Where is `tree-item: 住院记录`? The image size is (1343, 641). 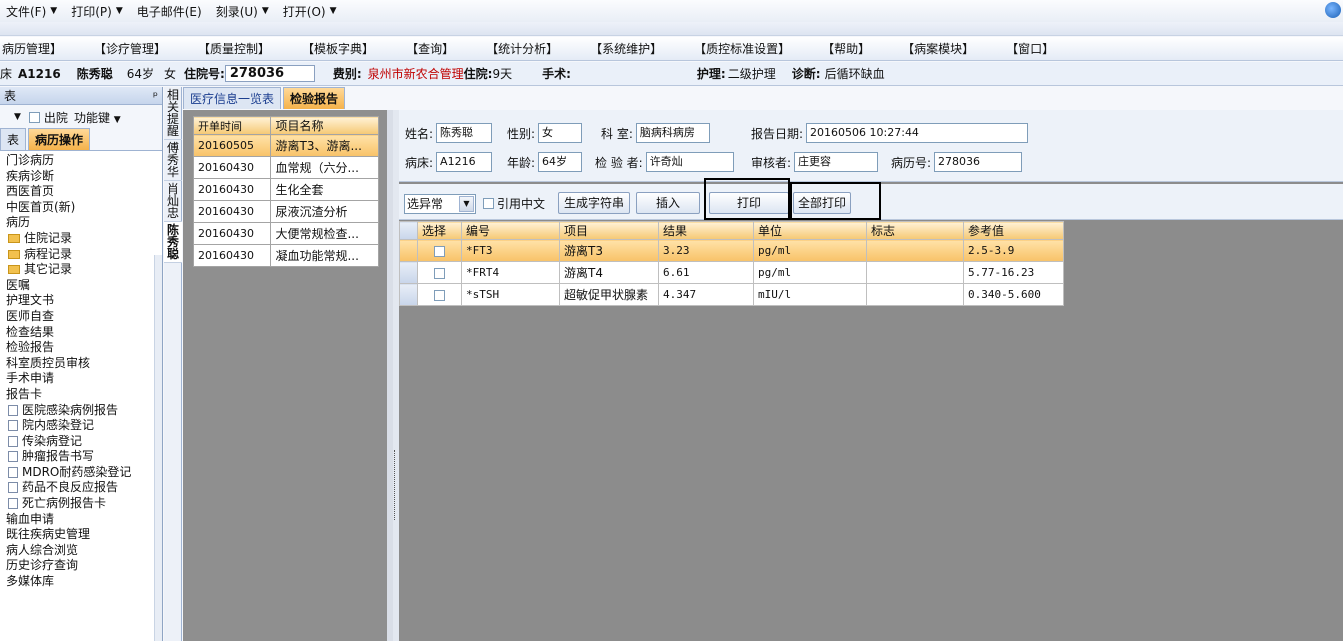 tree-item: 住院记录 is located at coordinates (81, 239).